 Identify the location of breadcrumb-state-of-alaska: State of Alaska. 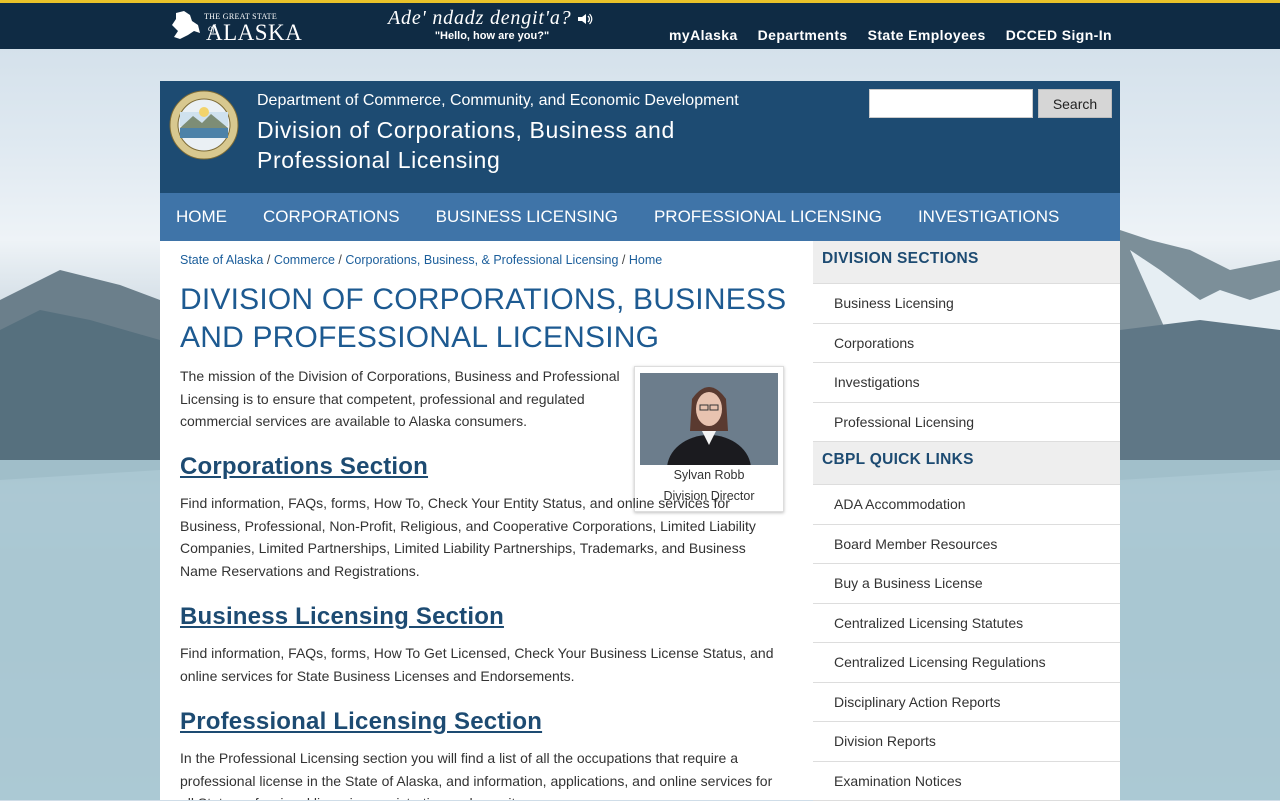
(221, 260).